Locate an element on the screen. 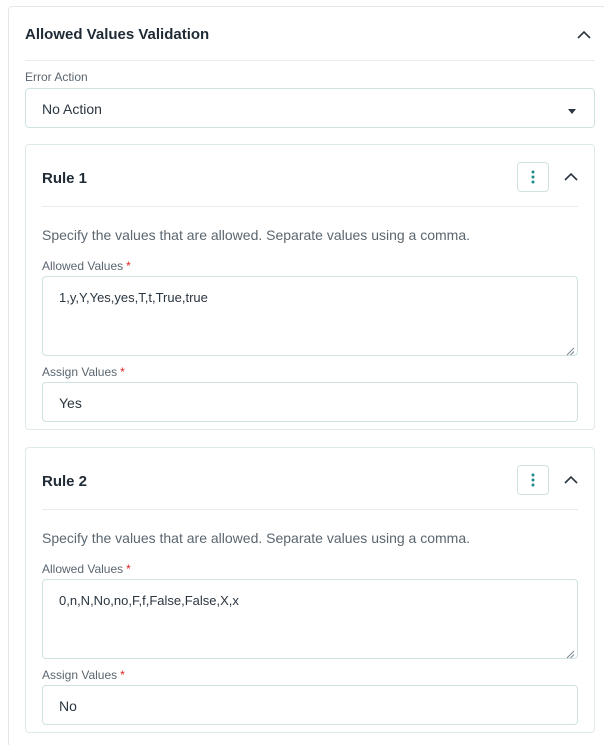  assign-values-text: Yes is located at coordinates (70, 403).